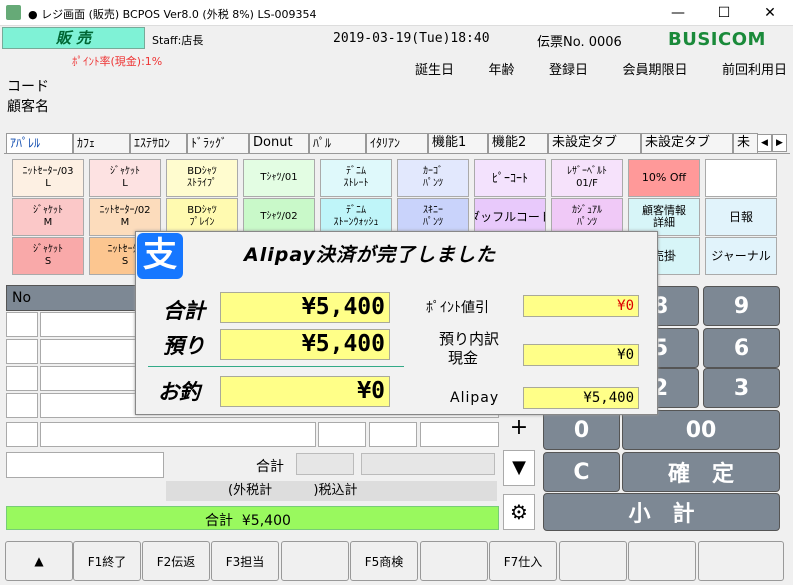 The width and height of the screenshot is (793, 585). What do you see at coordinates (158, 143) in the screenshot?
I see `tab-esthe: ｴｽﾃｻﾛﾝ` at bounding box center [158, 143].